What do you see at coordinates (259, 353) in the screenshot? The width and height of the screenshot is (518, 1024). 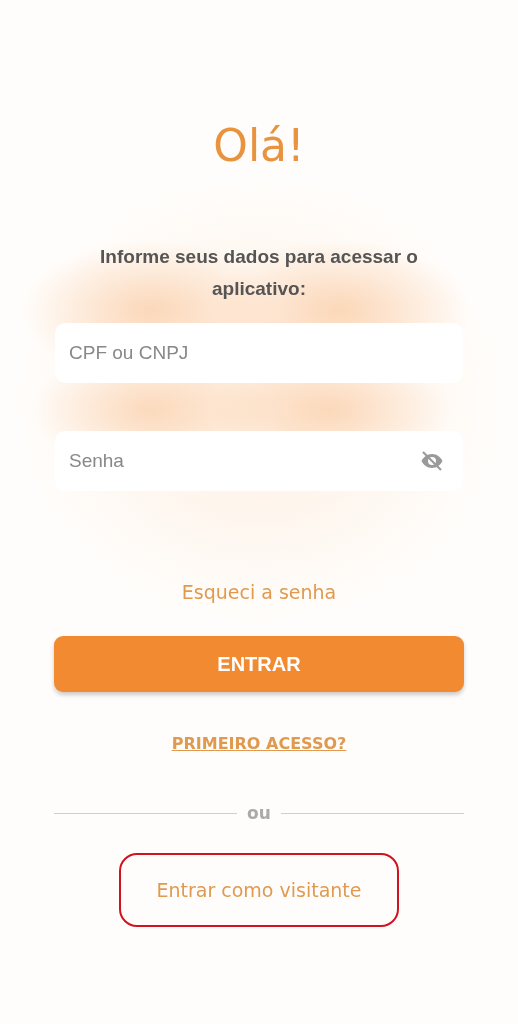 I see `document-field: CPF ou CNPJ` at bounding box center [259, 353].